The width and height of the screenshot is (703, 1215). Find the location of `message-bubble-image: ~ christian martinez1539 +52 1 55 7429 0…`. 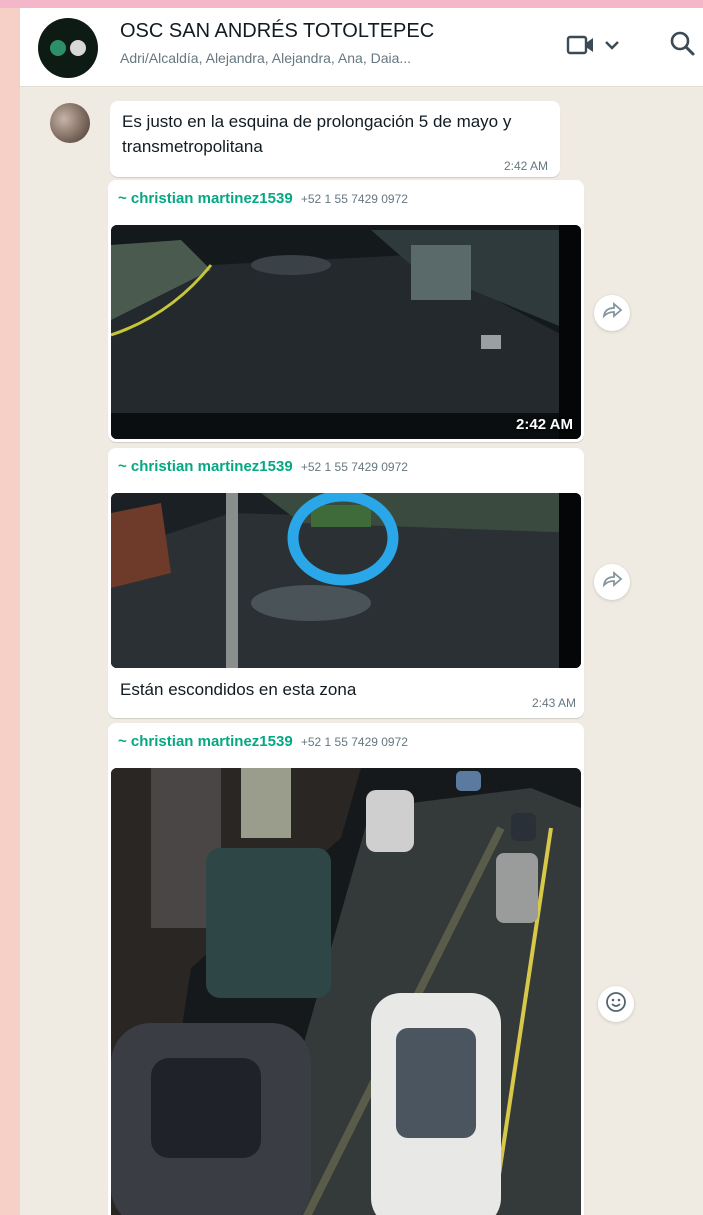

message-bubble-image: ~ christian martinez1539 +52 1 55 7429 0… is located at coordinates (346, 311).